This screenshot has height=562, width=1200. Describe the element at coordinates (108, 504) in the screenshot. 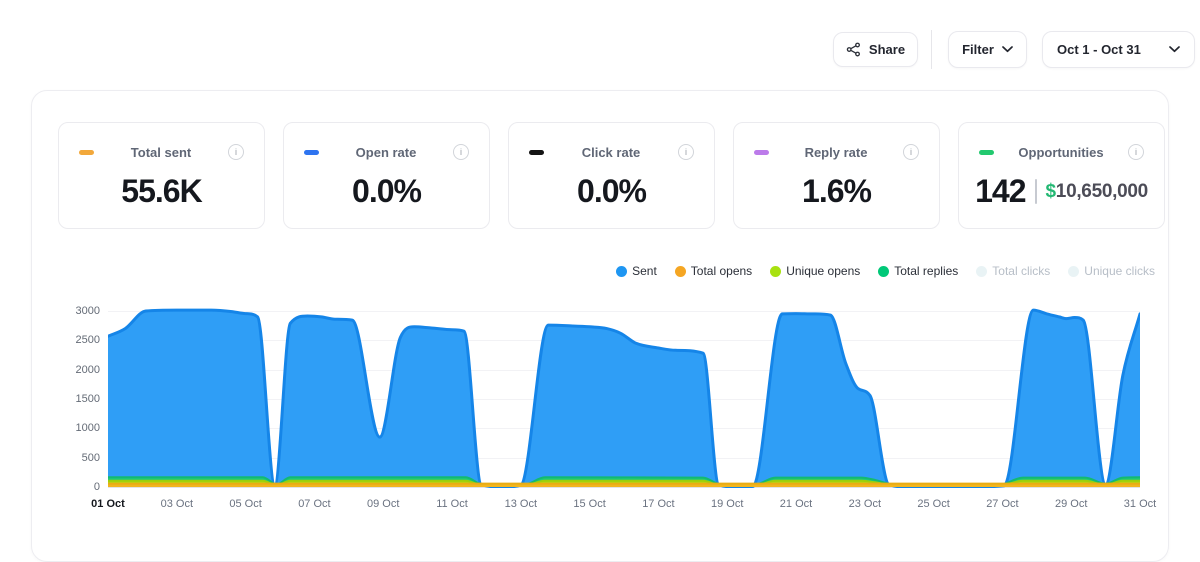

I see `x-axis-tick-label: 01 Oct` at that location.